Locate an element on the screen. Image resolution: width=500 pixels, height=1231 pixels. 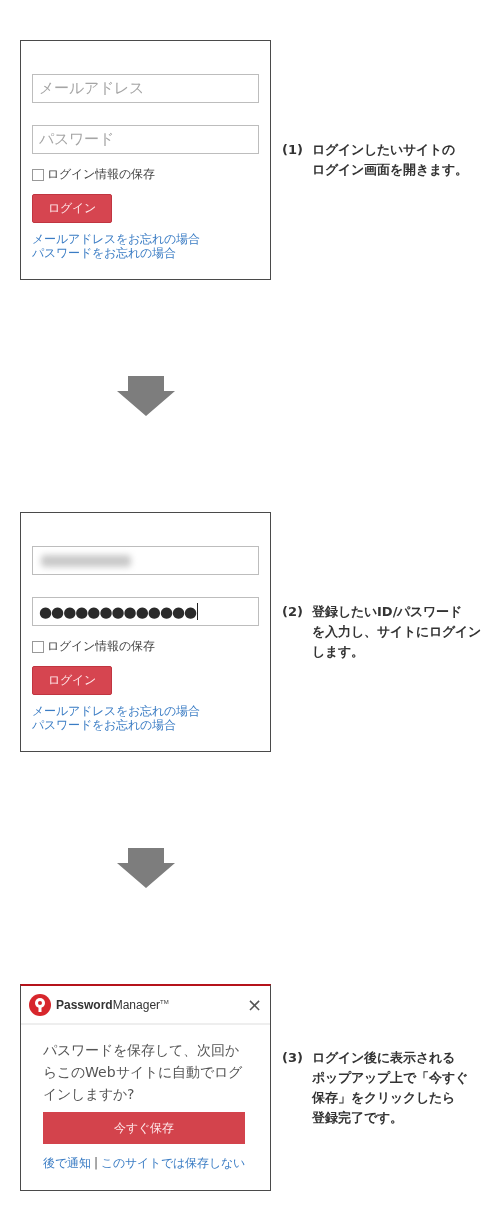
step-caption: 登録完了です。 is located at coordinates (358, 1117).